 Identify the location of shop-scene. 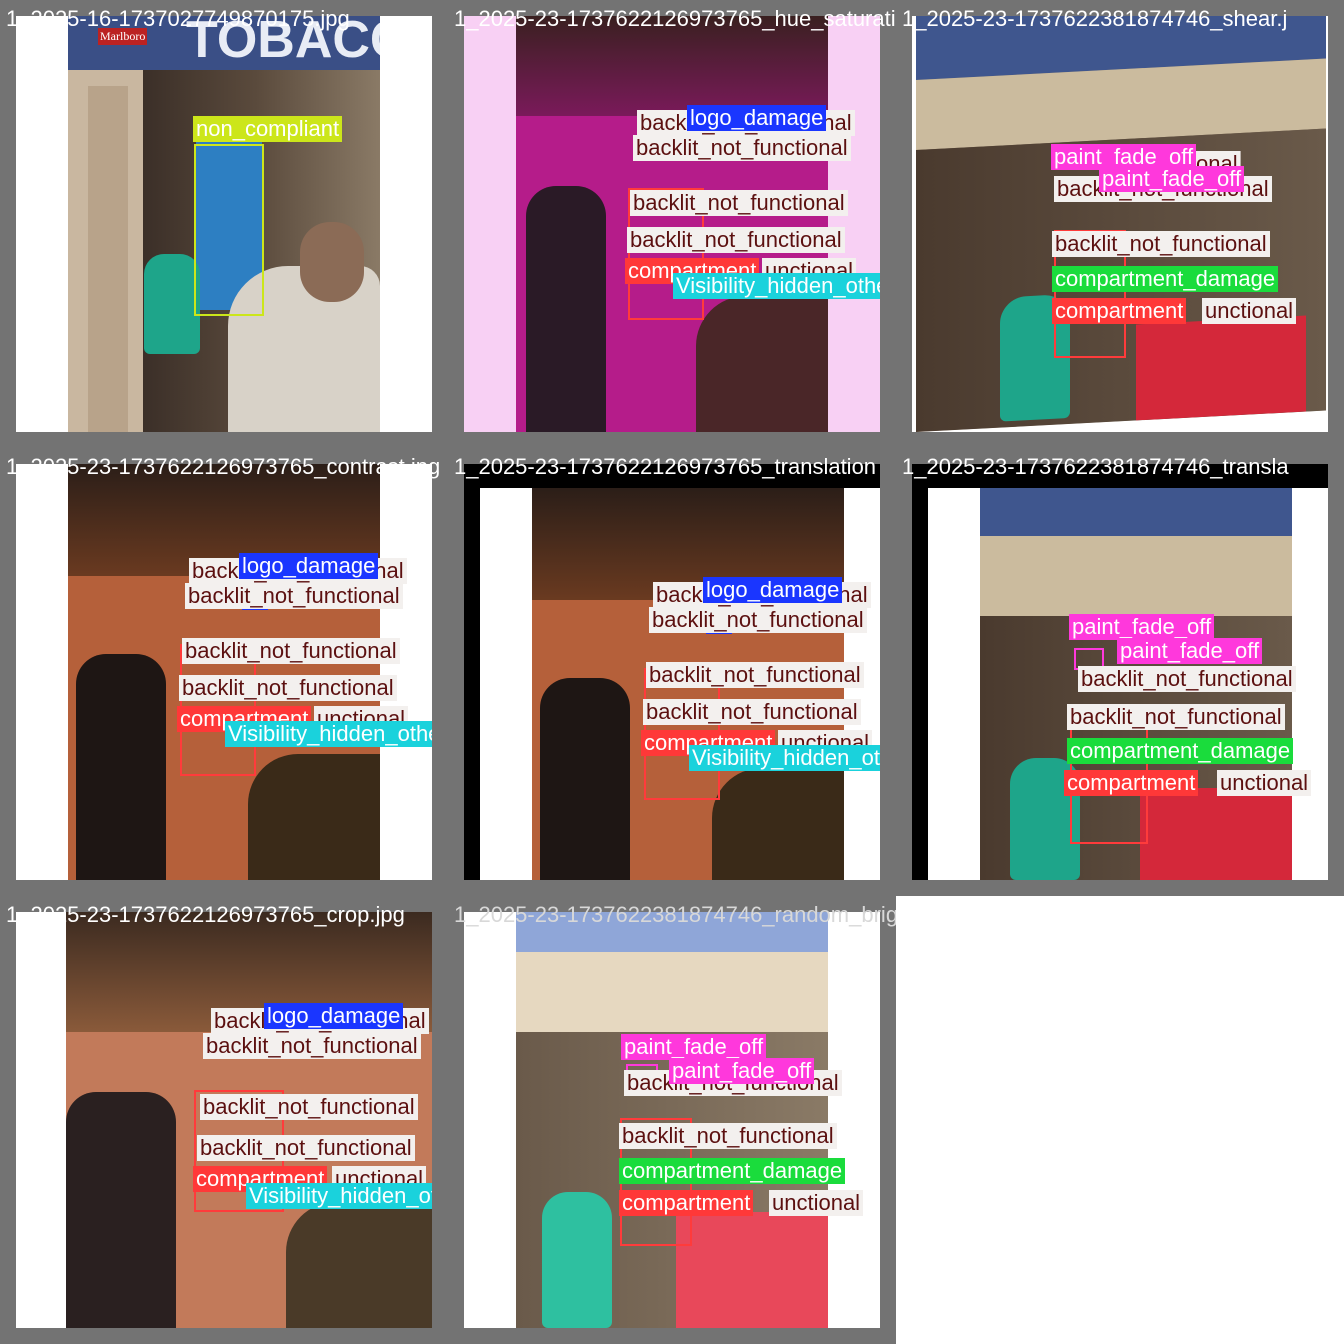
(1121, 224).